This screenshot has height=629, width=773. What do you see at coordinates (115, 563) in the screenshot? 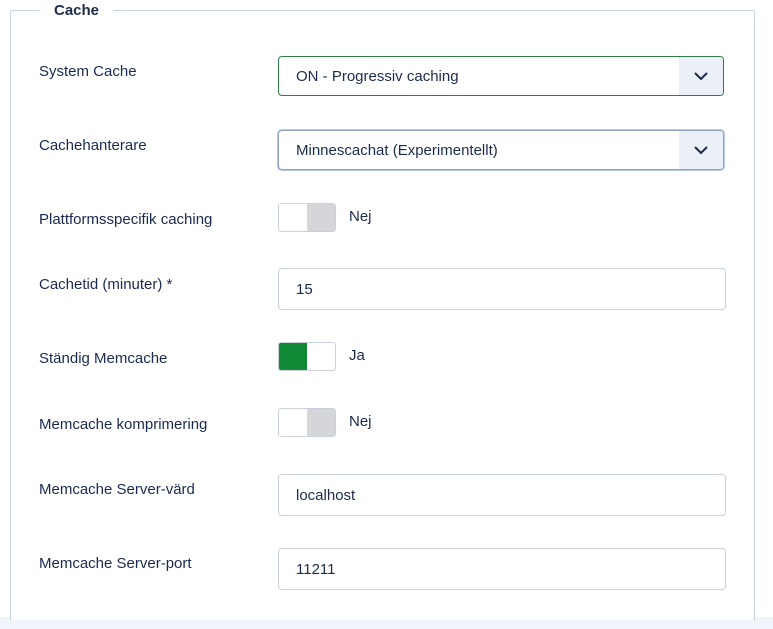
I see `memcache-port-label: Memcache Server-port` at bounding box center [115, 563].